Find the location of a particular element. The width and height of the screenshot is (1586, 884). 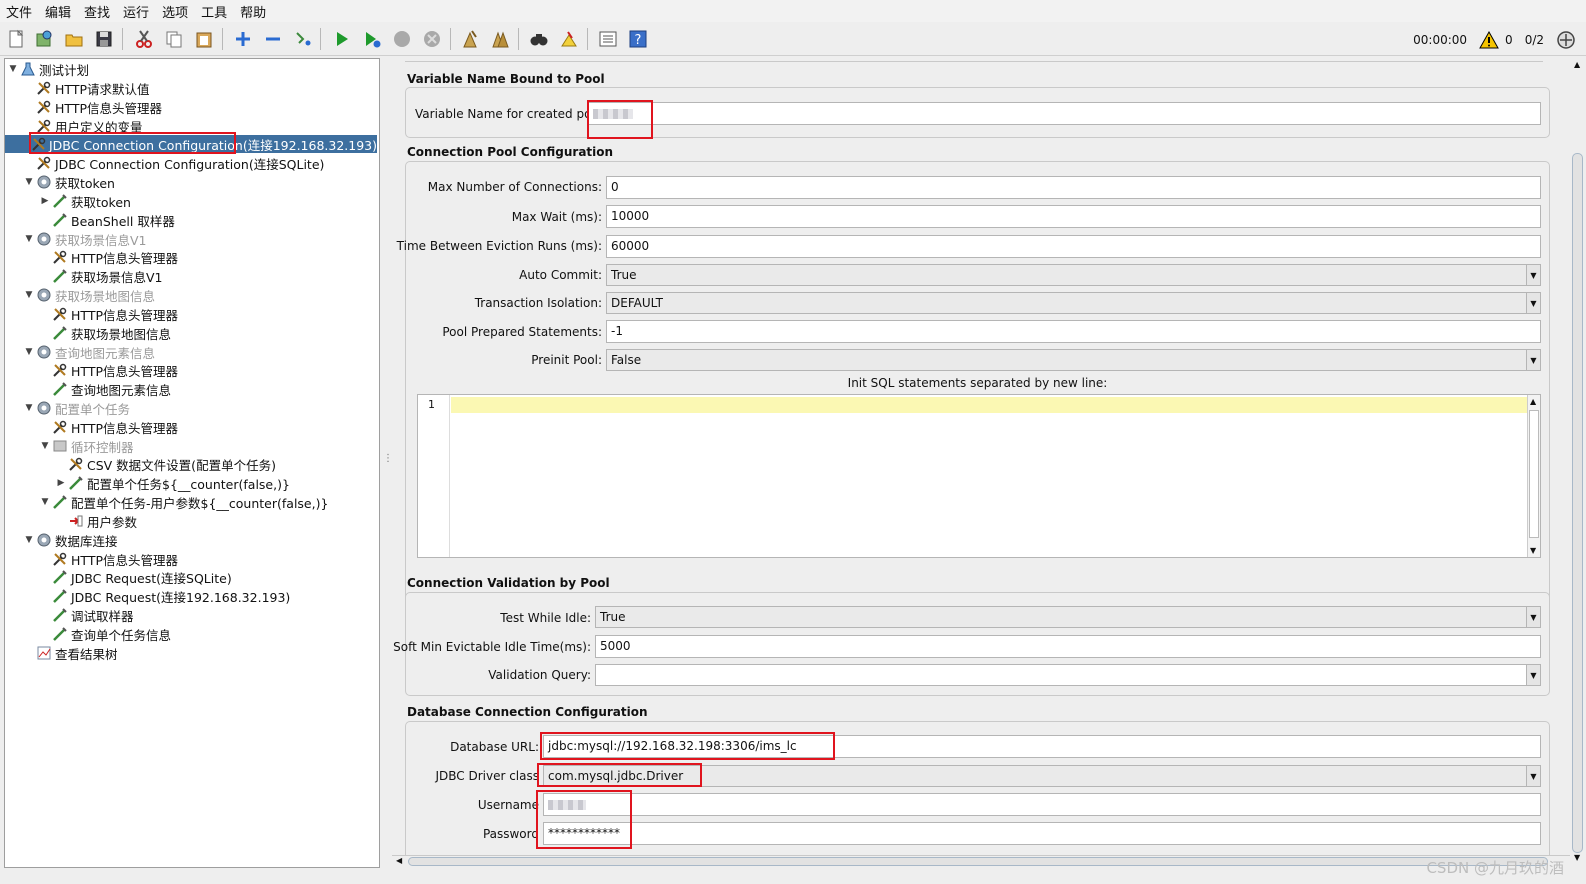

transaction-isolation-select: DEFAULT ▼ is located at coordinates (1073, 303).